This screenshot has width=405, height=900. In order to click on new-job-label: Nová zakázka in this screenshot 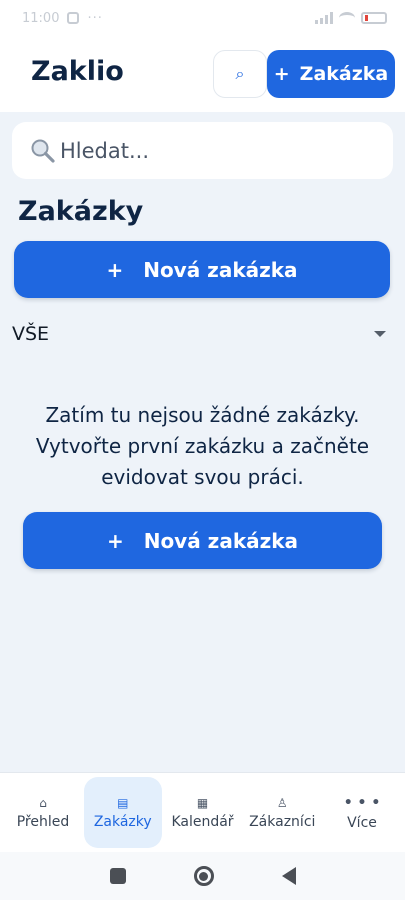, I will do `click(220, 269)`.